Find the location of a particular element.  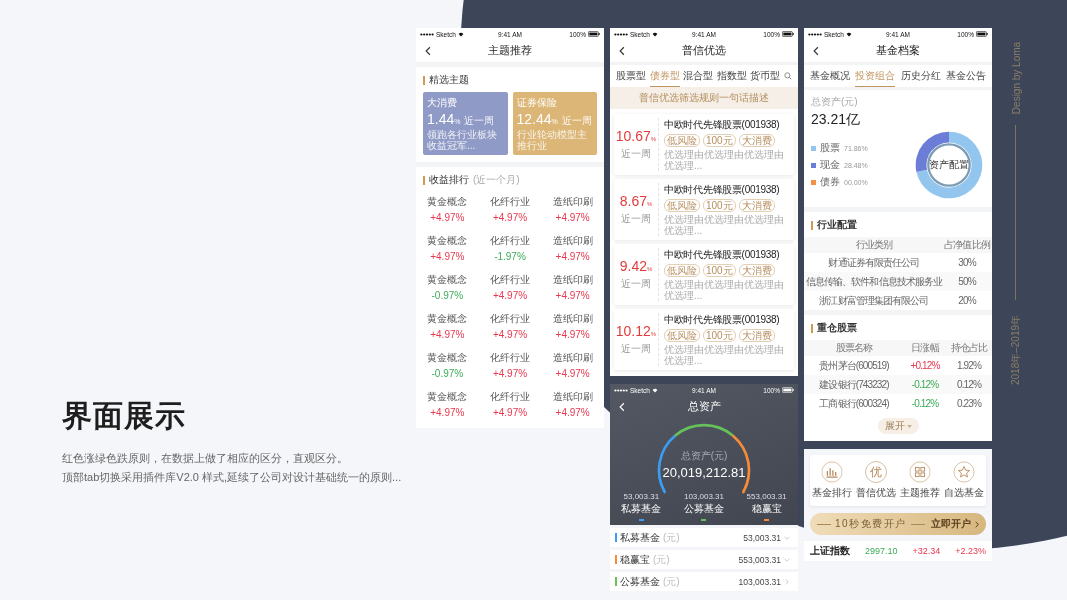

total-label: 总资产(元) is located at coordinates (704, 456).